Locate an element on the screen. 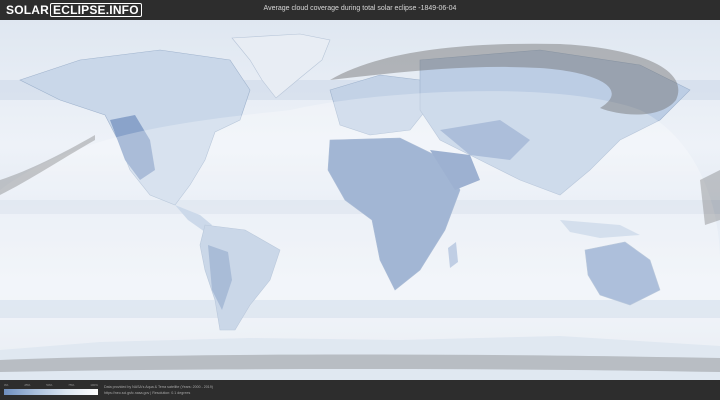 This screenshot has width=720, height=400. logo-eclipse-text: ECLIPSE.INFO is located at coordinates (96, 10).